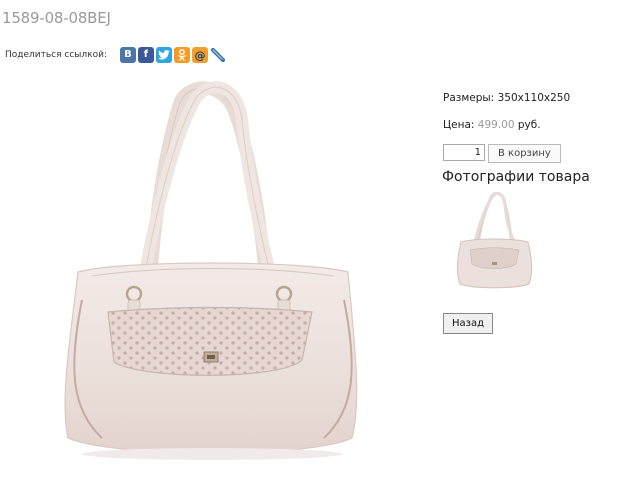 Image resolution: width=643 pixels, height=496 pixels. I want to click on share-label: Поделиться ссылкой:, so click(56, 55).